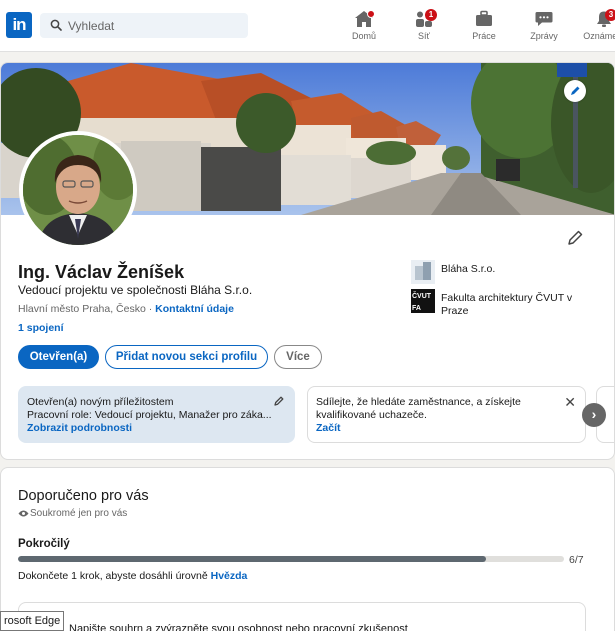 The image size is (615, 631). I want to click on complete-steps-label: Dokončete 1 krok, abyste dosáhli úrovně, so click(114, 576).